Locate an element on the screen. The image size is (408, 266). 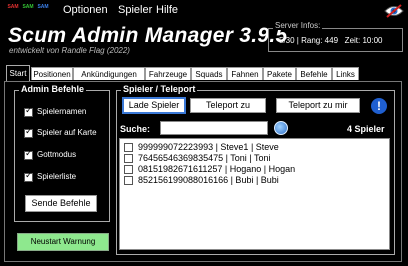
admin-befehle-label: Admin Befehle is located at coordinates (53, 89).